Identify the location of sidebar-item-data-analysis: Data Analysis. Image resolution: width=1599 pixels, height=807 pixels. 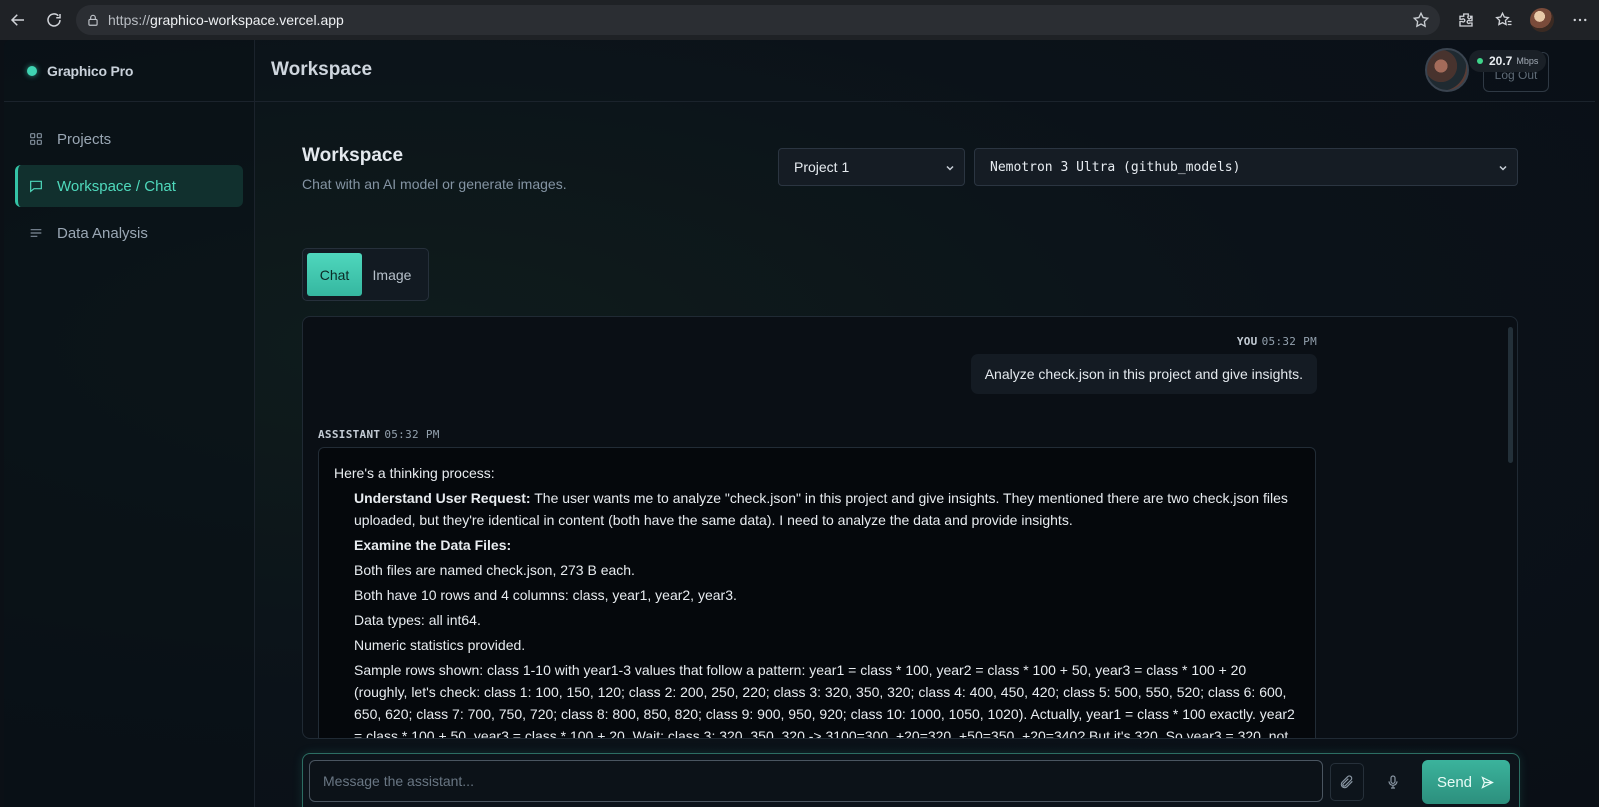
(129, 233).